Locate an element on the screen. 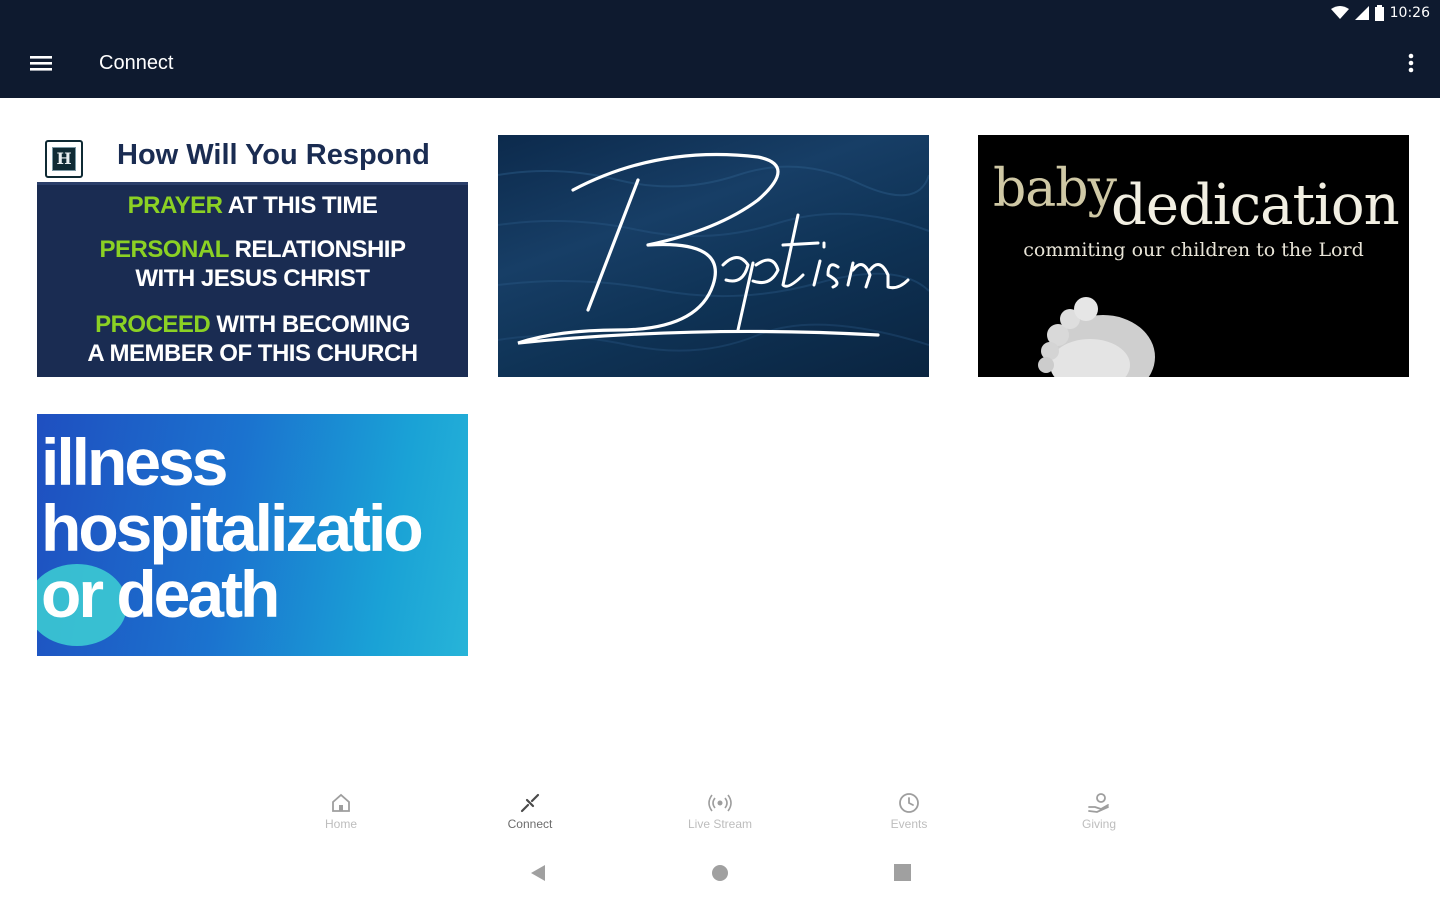 The width and height of the screenshot is (1440, 900). battery-icon is located at coordinates (1379, 13).